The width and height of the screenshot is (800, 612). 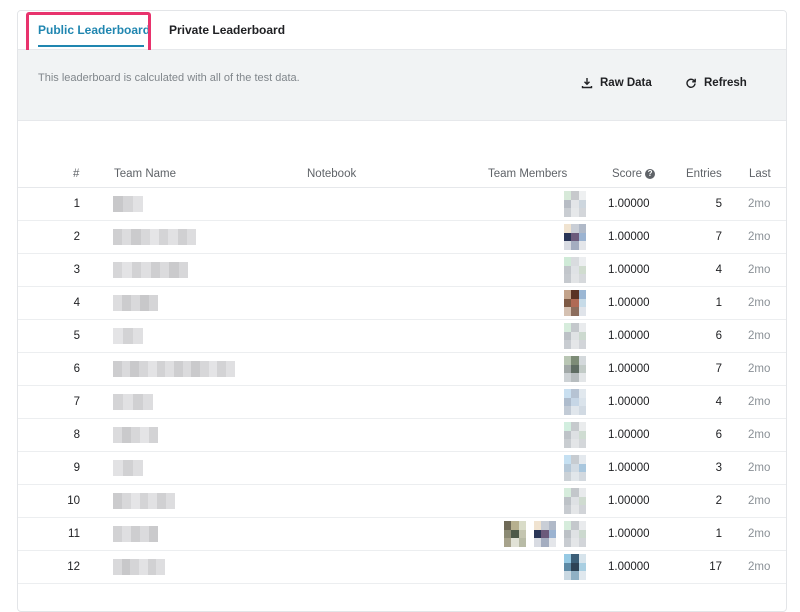 I want to click on rank-cell: 5, so click(x=76, y=336).